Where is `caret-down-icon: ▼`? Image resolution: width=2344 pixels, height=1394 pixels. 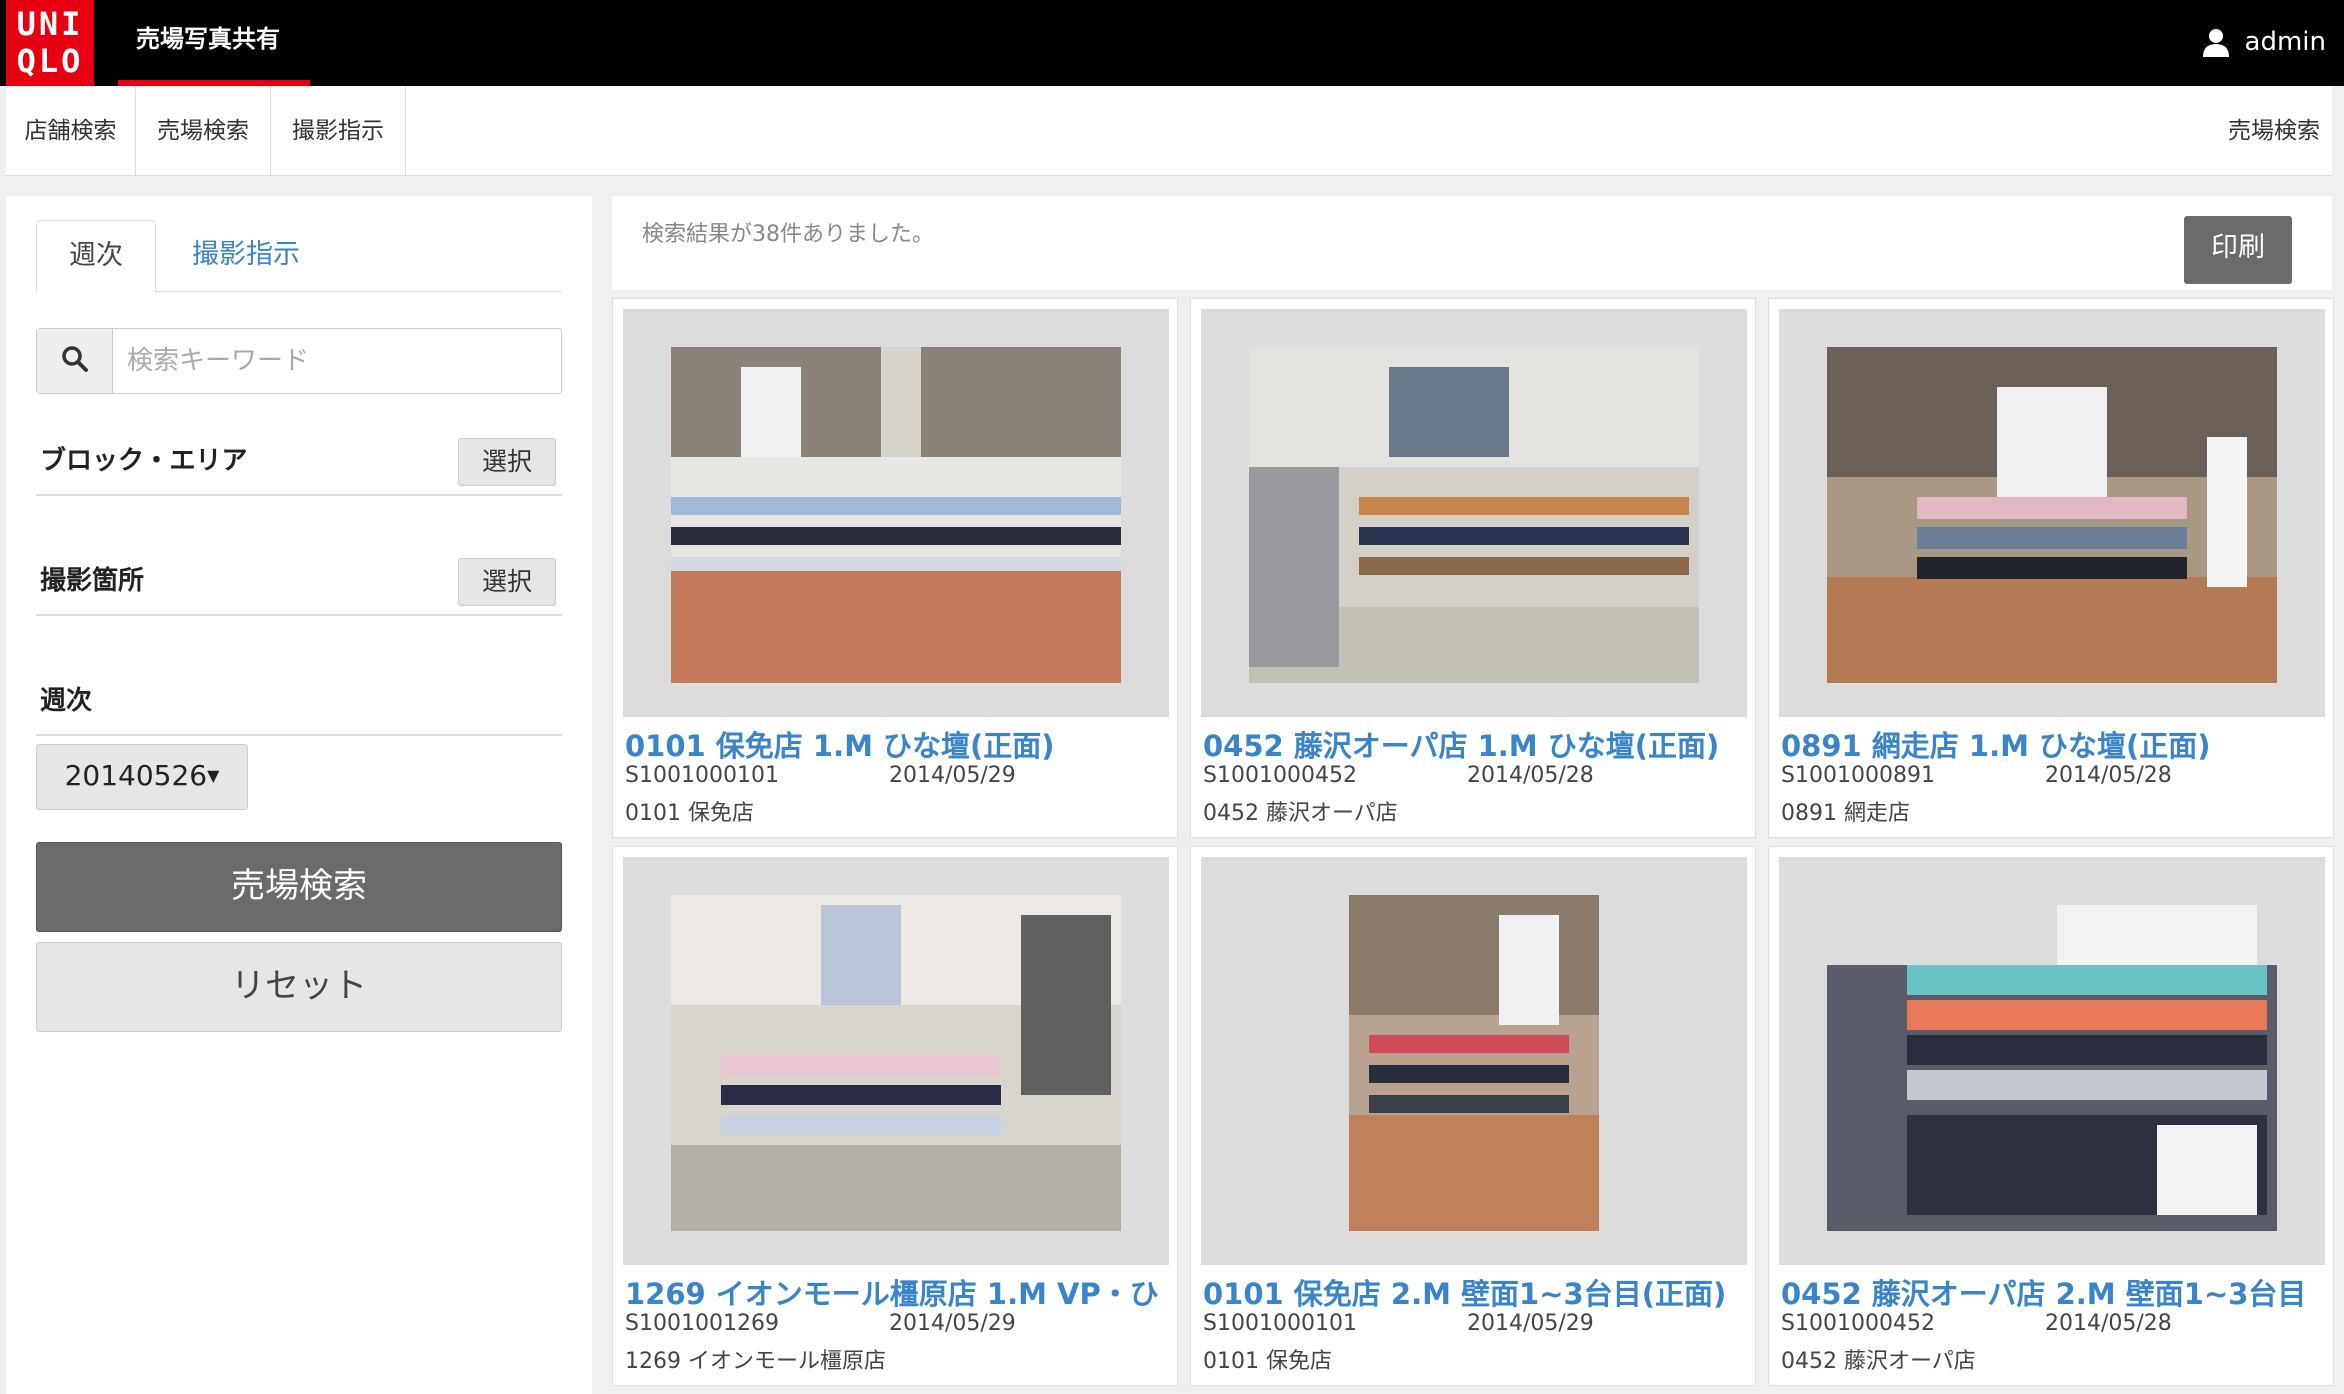
caret-down-icon: ▼ is located at coordinates (213, 775).